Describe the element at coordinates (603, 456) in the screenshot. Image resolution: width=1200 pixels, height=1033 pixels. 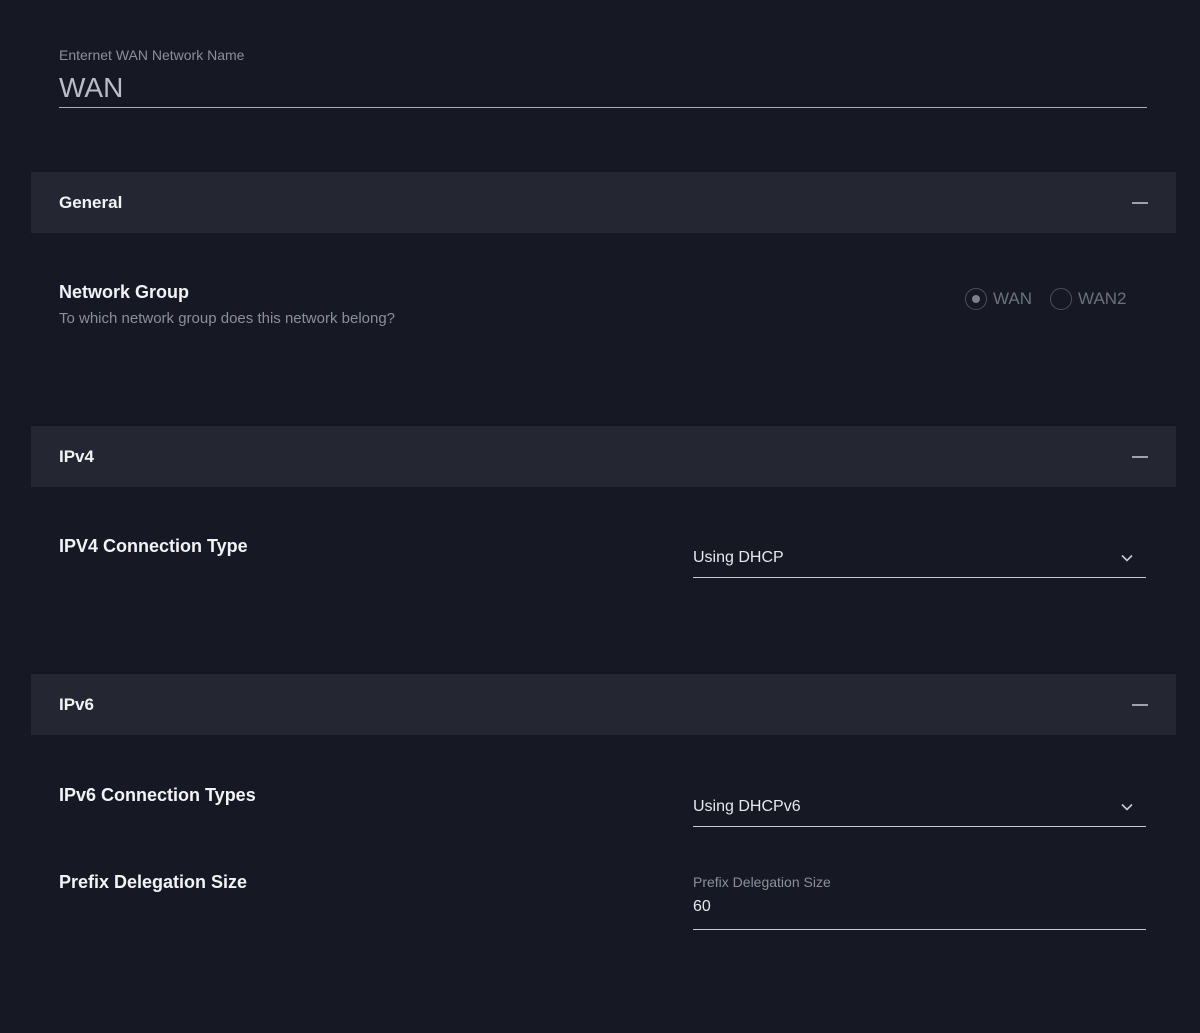
I see `section-header-ipv4: IPv4` at that location.